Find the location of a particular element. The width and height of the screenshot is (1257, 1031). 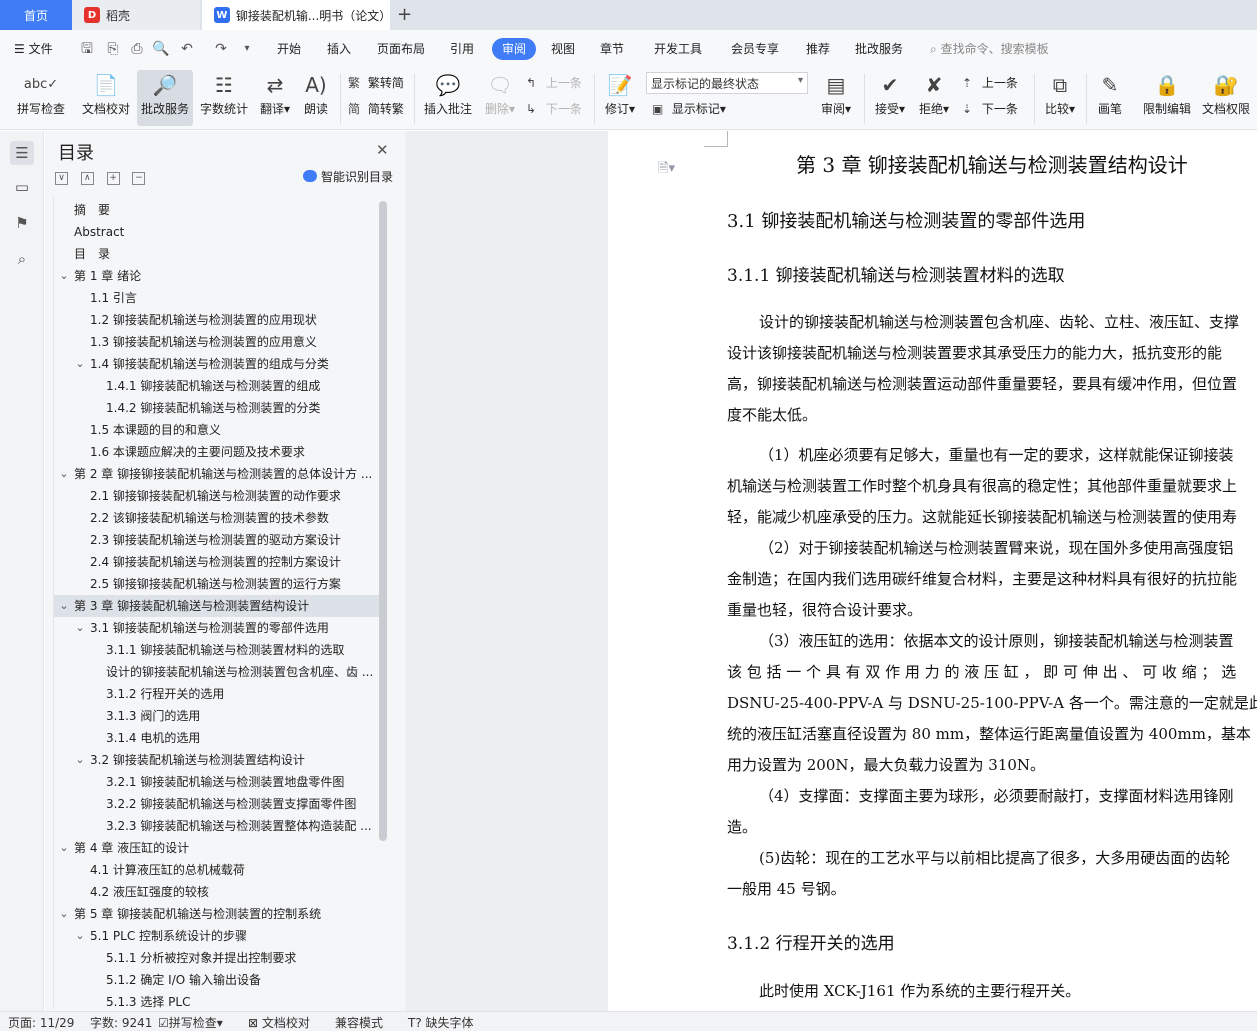

compare-button: ⧉ 比较▾ is located at coordinates (1060, 98).